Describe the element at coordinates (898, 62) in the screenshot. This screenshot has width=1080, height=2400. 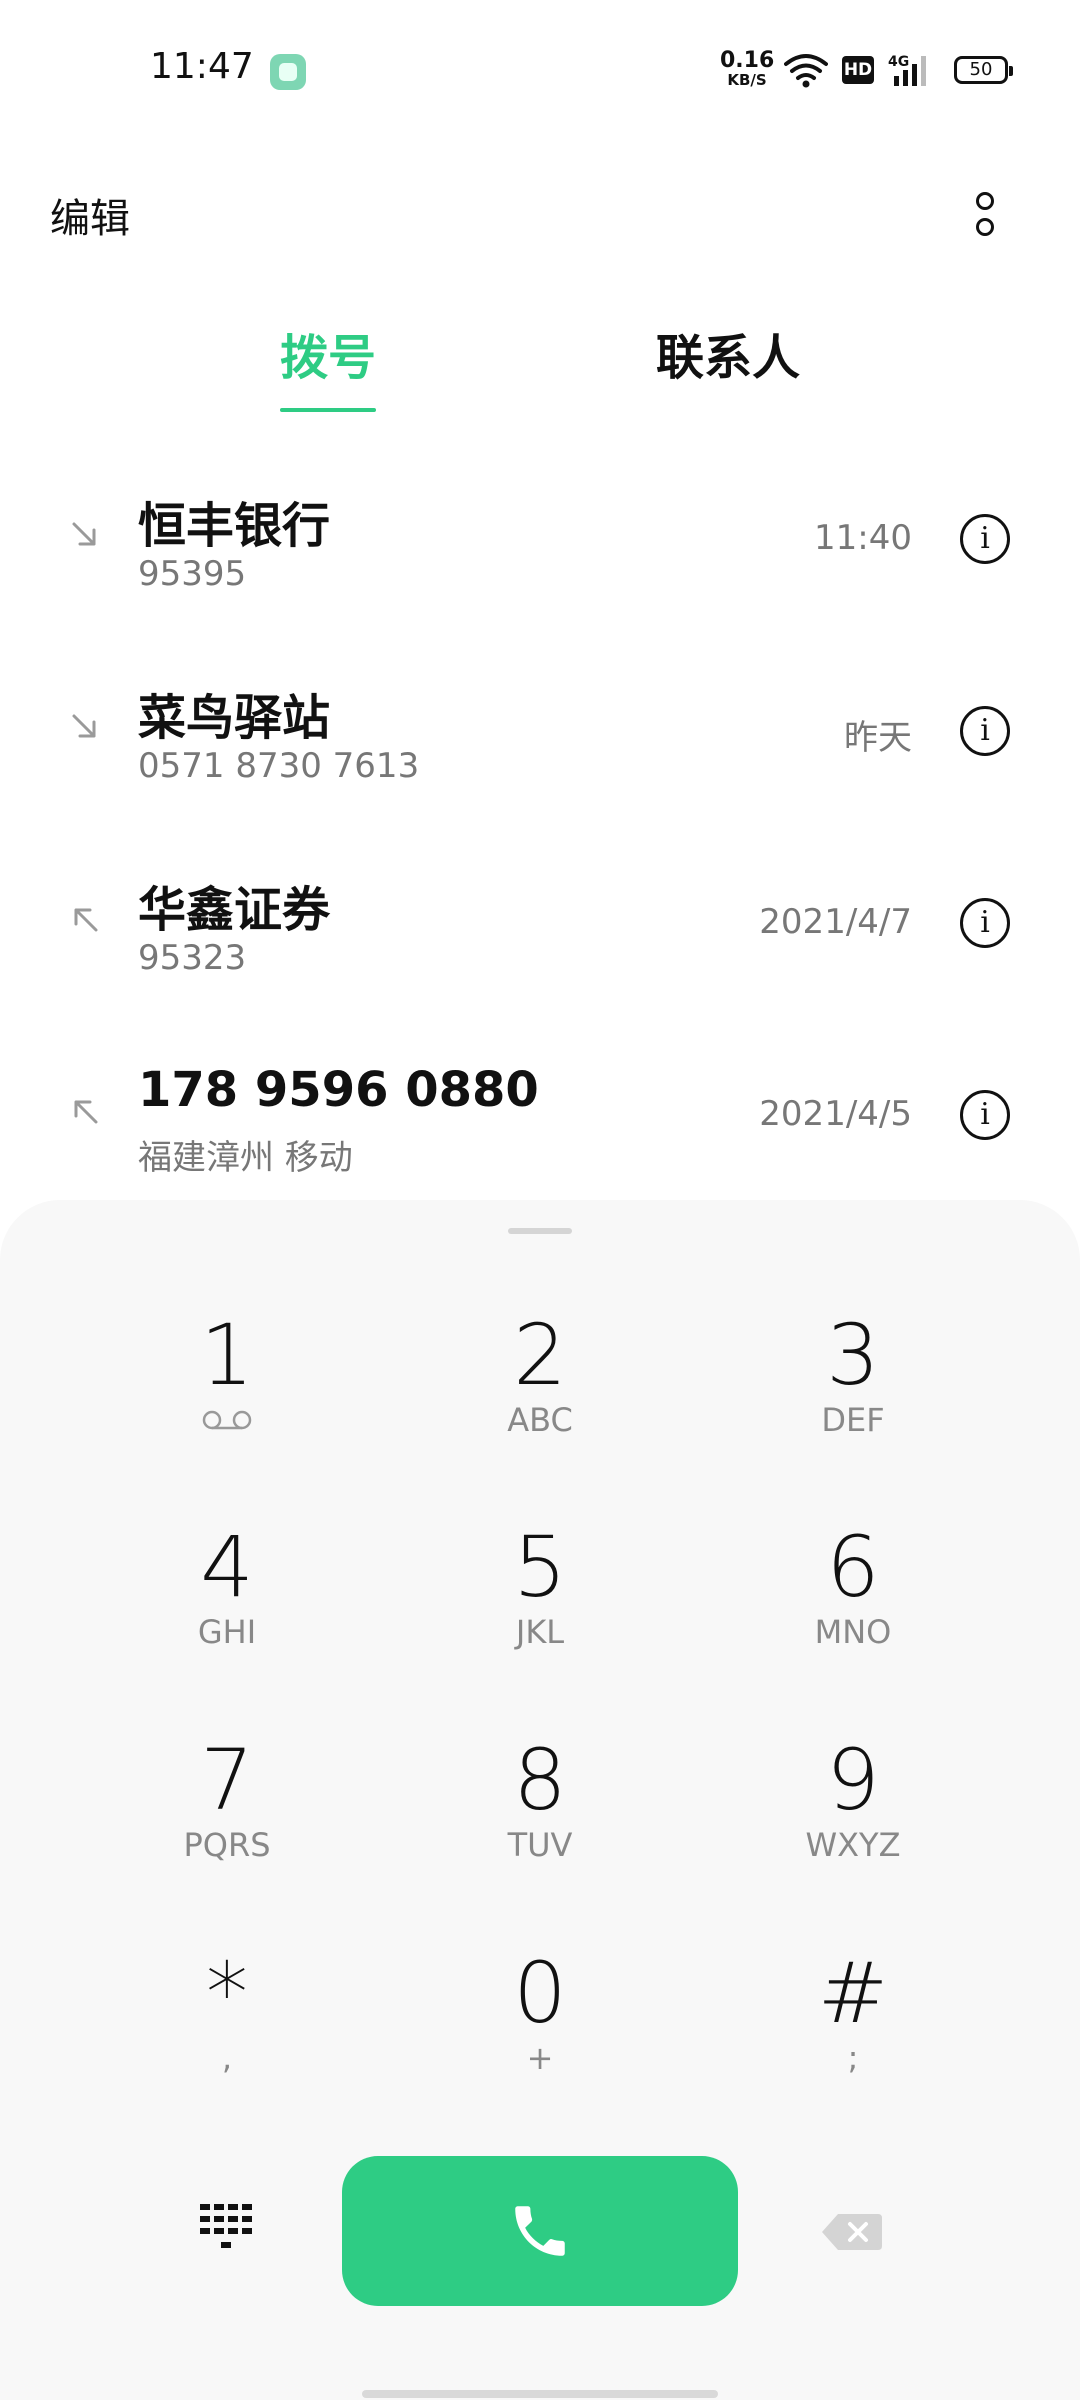
I see `network-type-label: 4G` at that location.